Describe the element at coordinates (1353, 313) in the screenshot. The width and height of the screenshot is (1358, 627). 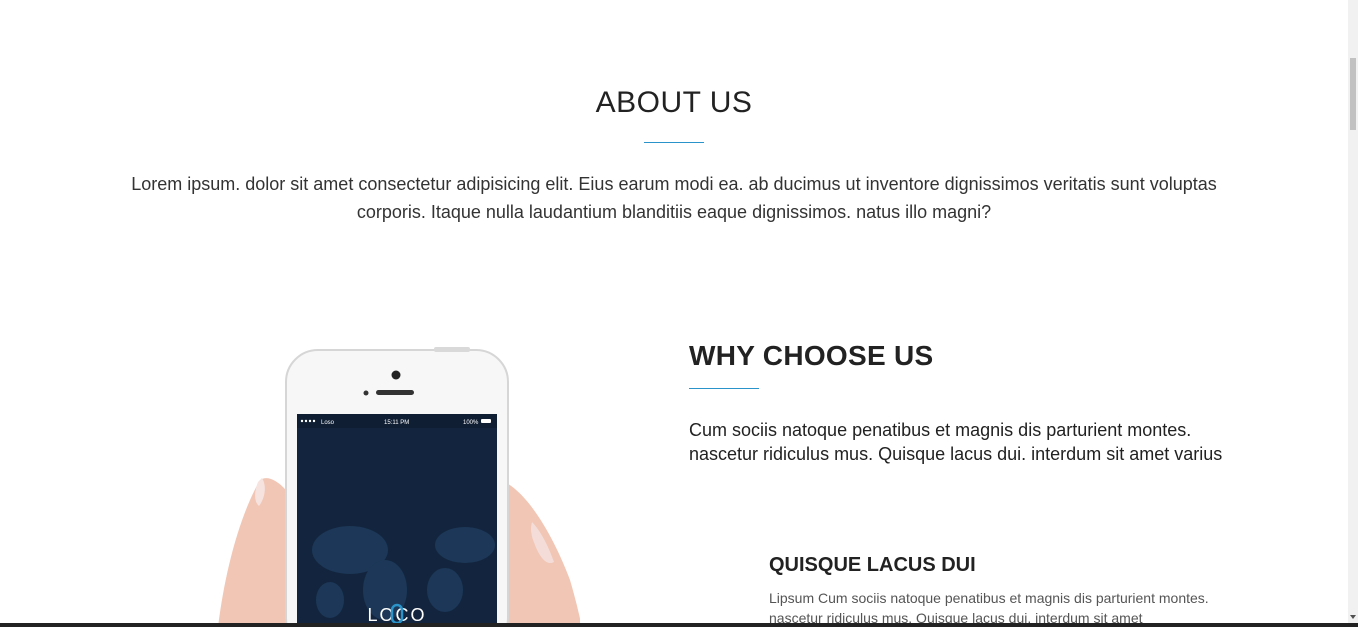
I see `page-scrollbar` at that location.